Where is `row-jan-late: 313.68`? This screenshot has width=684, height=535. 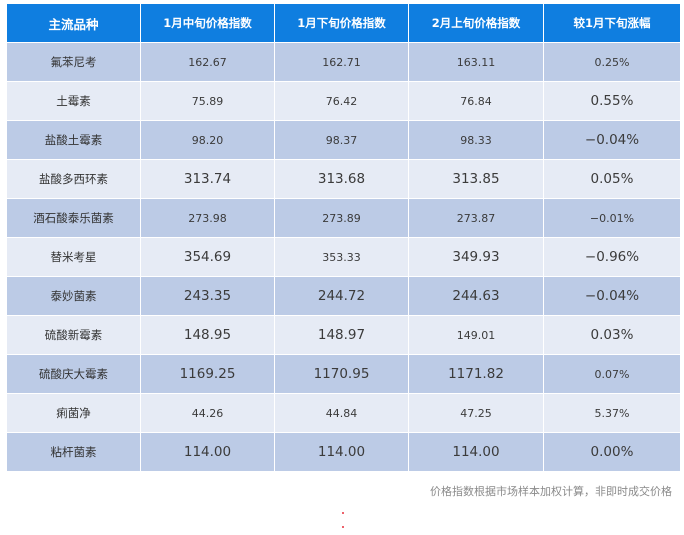
row-jan-late: 313.68 is located at coordinates (342, 178).